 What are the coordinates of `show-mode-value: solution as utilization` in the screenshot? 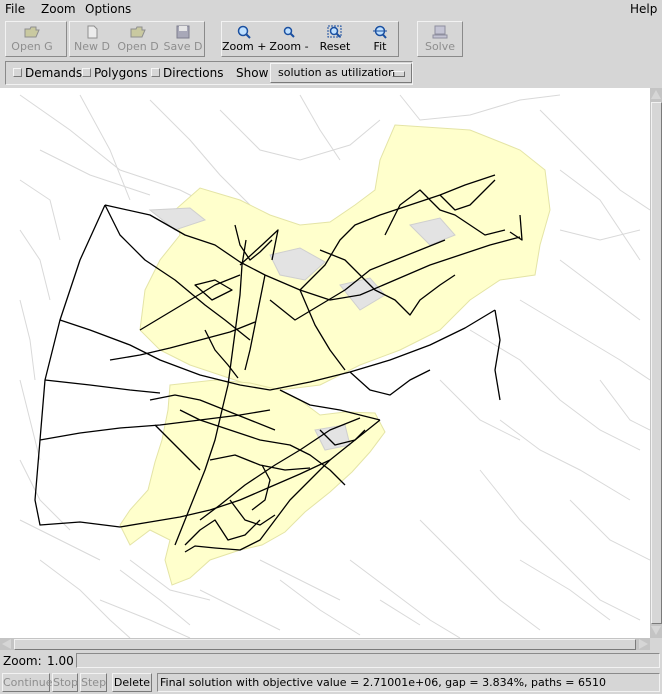 It's located at (337, 72).